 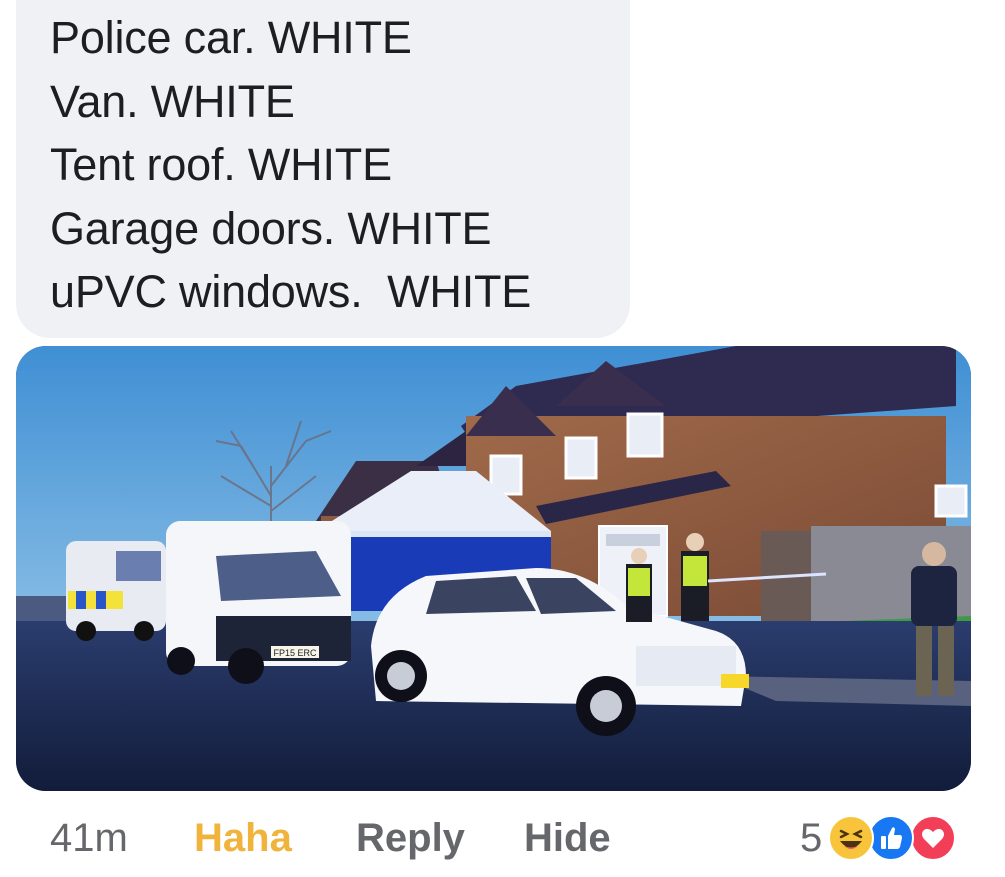 What do you see at coordinates (291, 291) in the screenshot?
I see `comment-line: uPVC windows. WHITE` at bounding box center [291, 291].